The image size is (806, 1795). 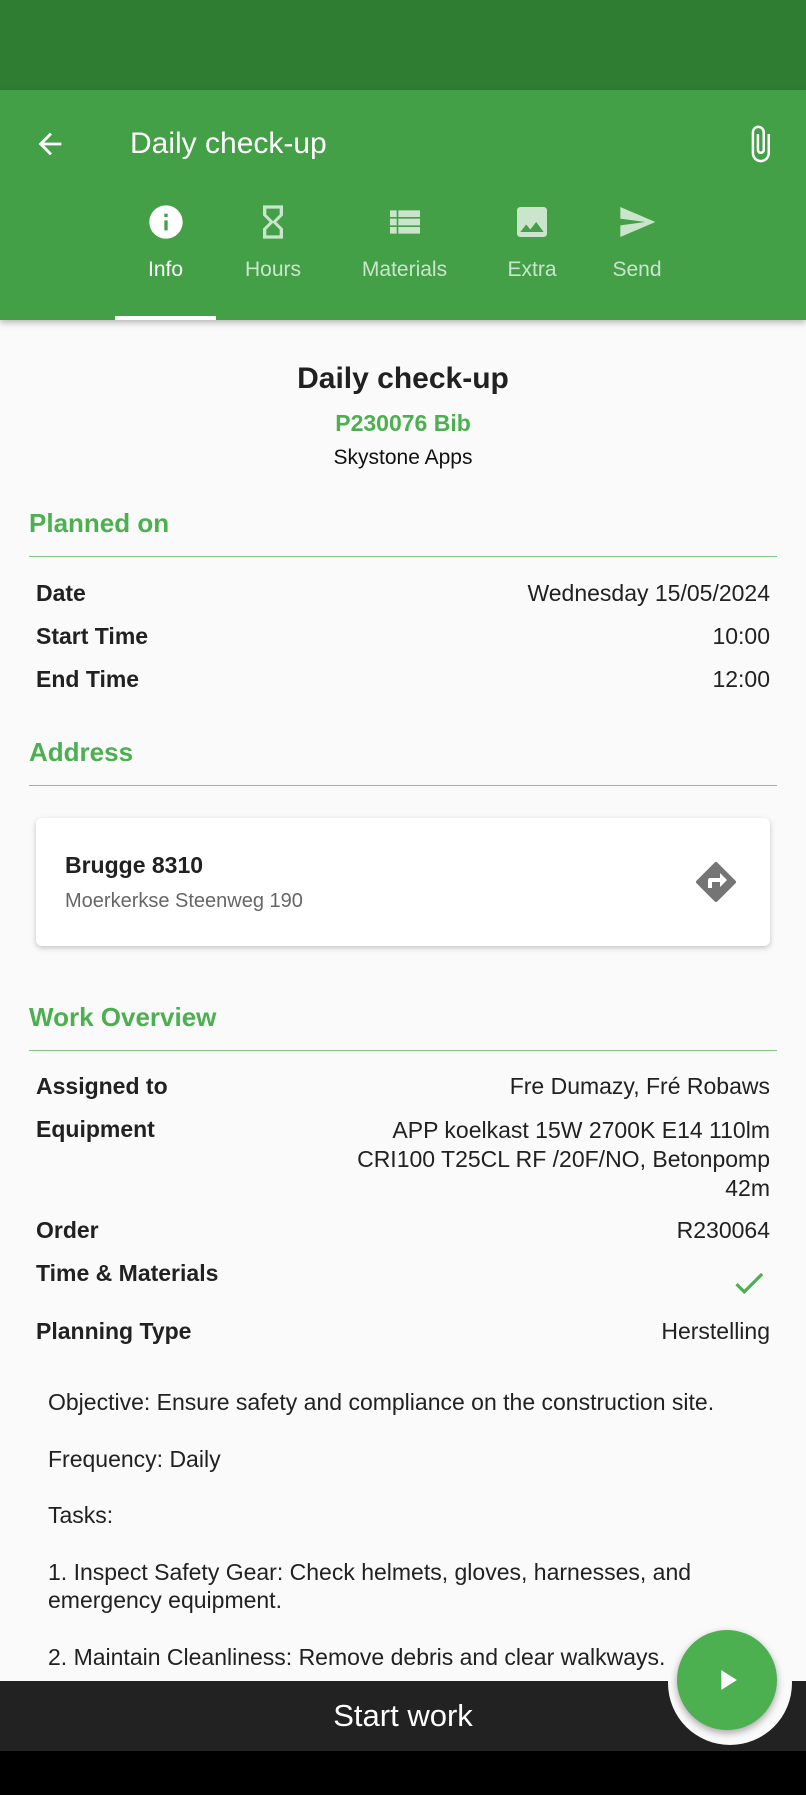 I want to click on time-materials-label: Time & Materials, so click(x=127, y=1273).